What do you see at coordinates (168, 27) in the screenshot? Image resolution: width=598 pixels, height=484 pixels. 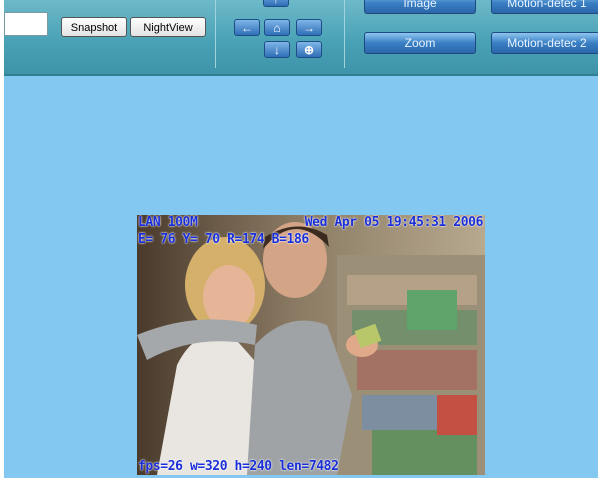 I see `nightview-button: NightView` at bounding box center [168, 27].